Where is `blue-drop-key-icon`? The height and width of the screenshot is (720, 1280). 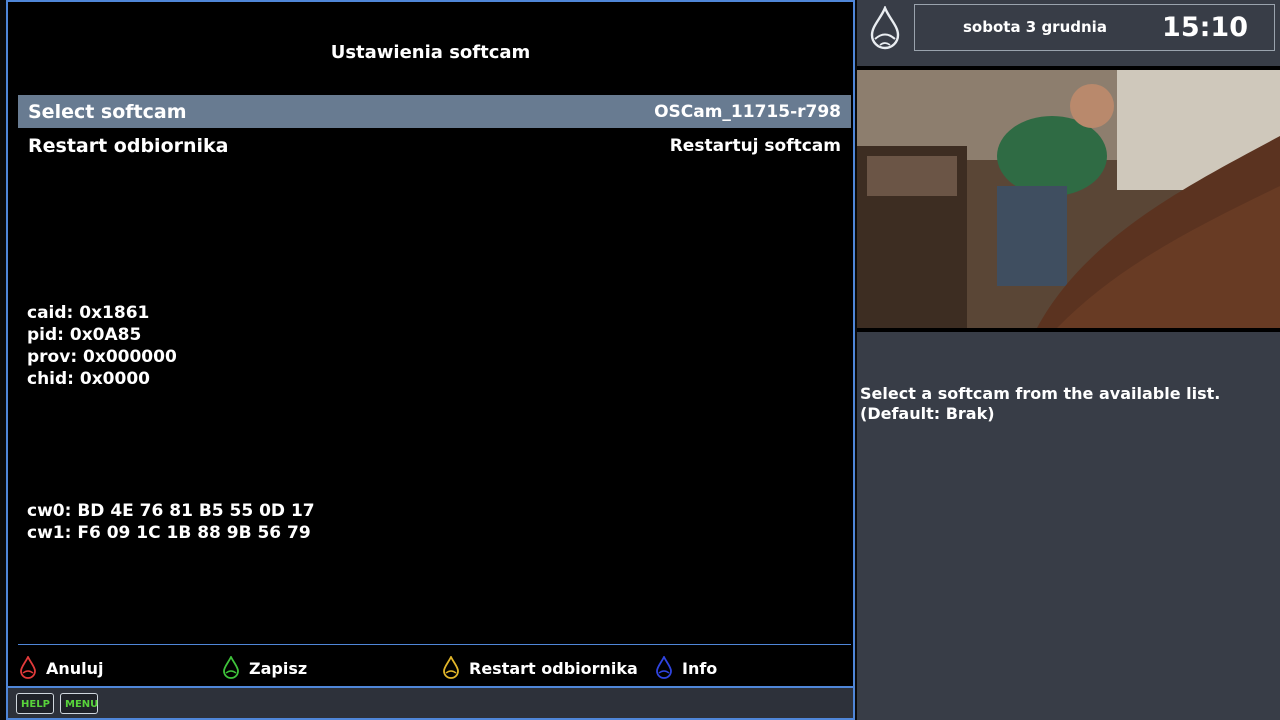 blue-drop-key-icon is located at coordinates (664, 667).